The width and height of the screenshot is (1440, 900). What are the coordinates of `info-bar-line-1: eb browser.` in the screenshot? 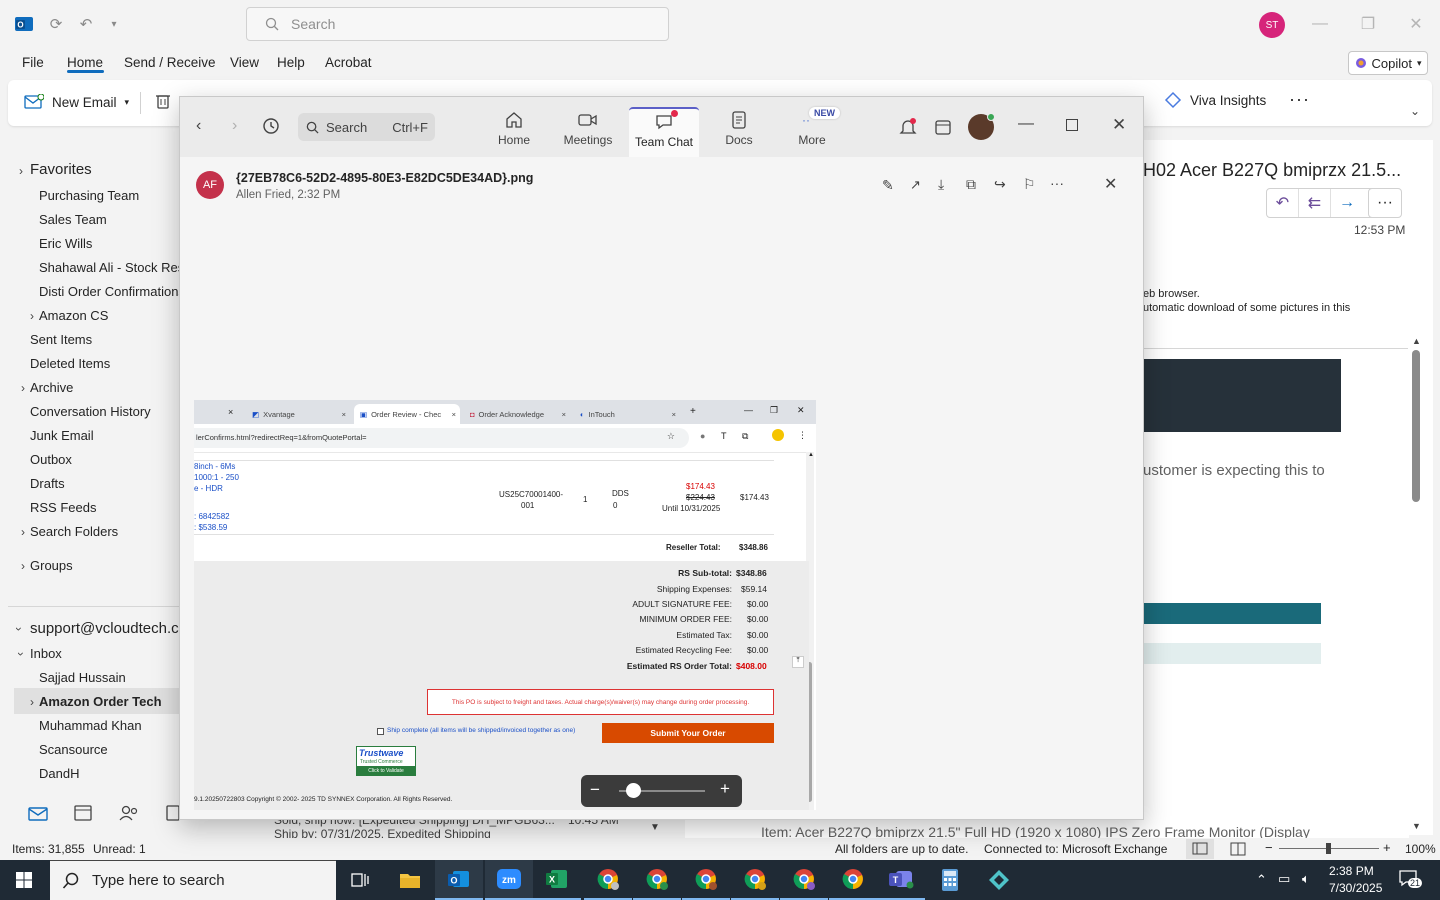 It's located at (1171, 294).